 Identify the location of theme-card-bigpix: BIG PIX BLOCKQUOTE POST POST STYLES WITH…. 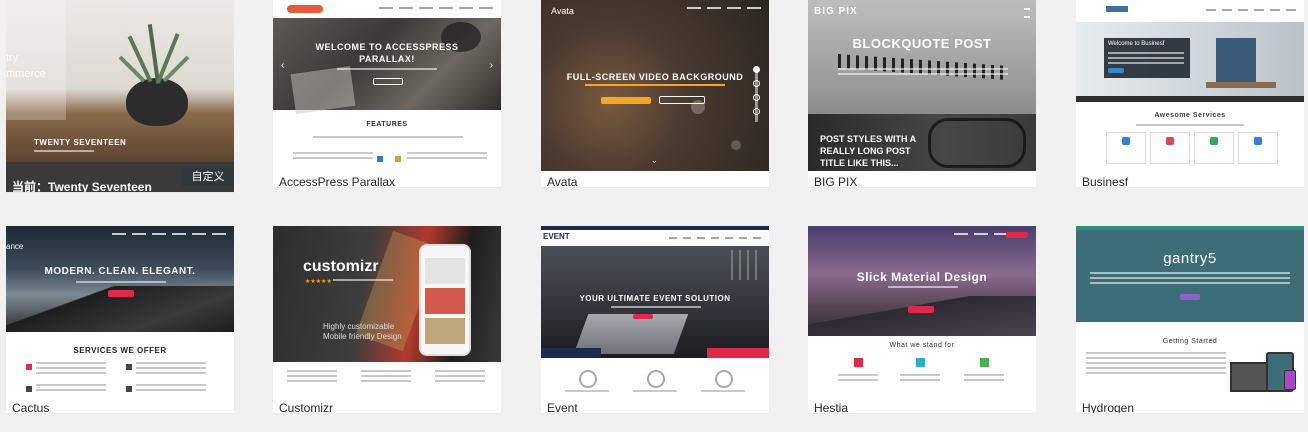
(922, 93).